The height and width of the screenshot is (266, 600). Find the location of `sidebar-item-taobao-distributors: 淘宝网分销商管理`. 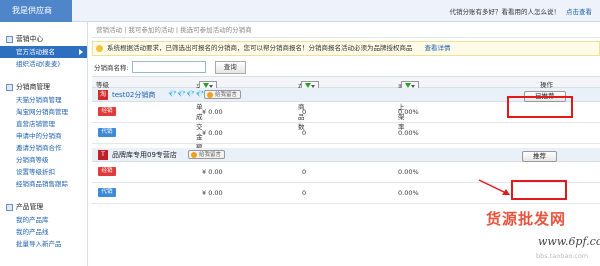

sidebar-item-taobao-distributors: 淘宝网分销商管理 is located at coordinates (43, 112).